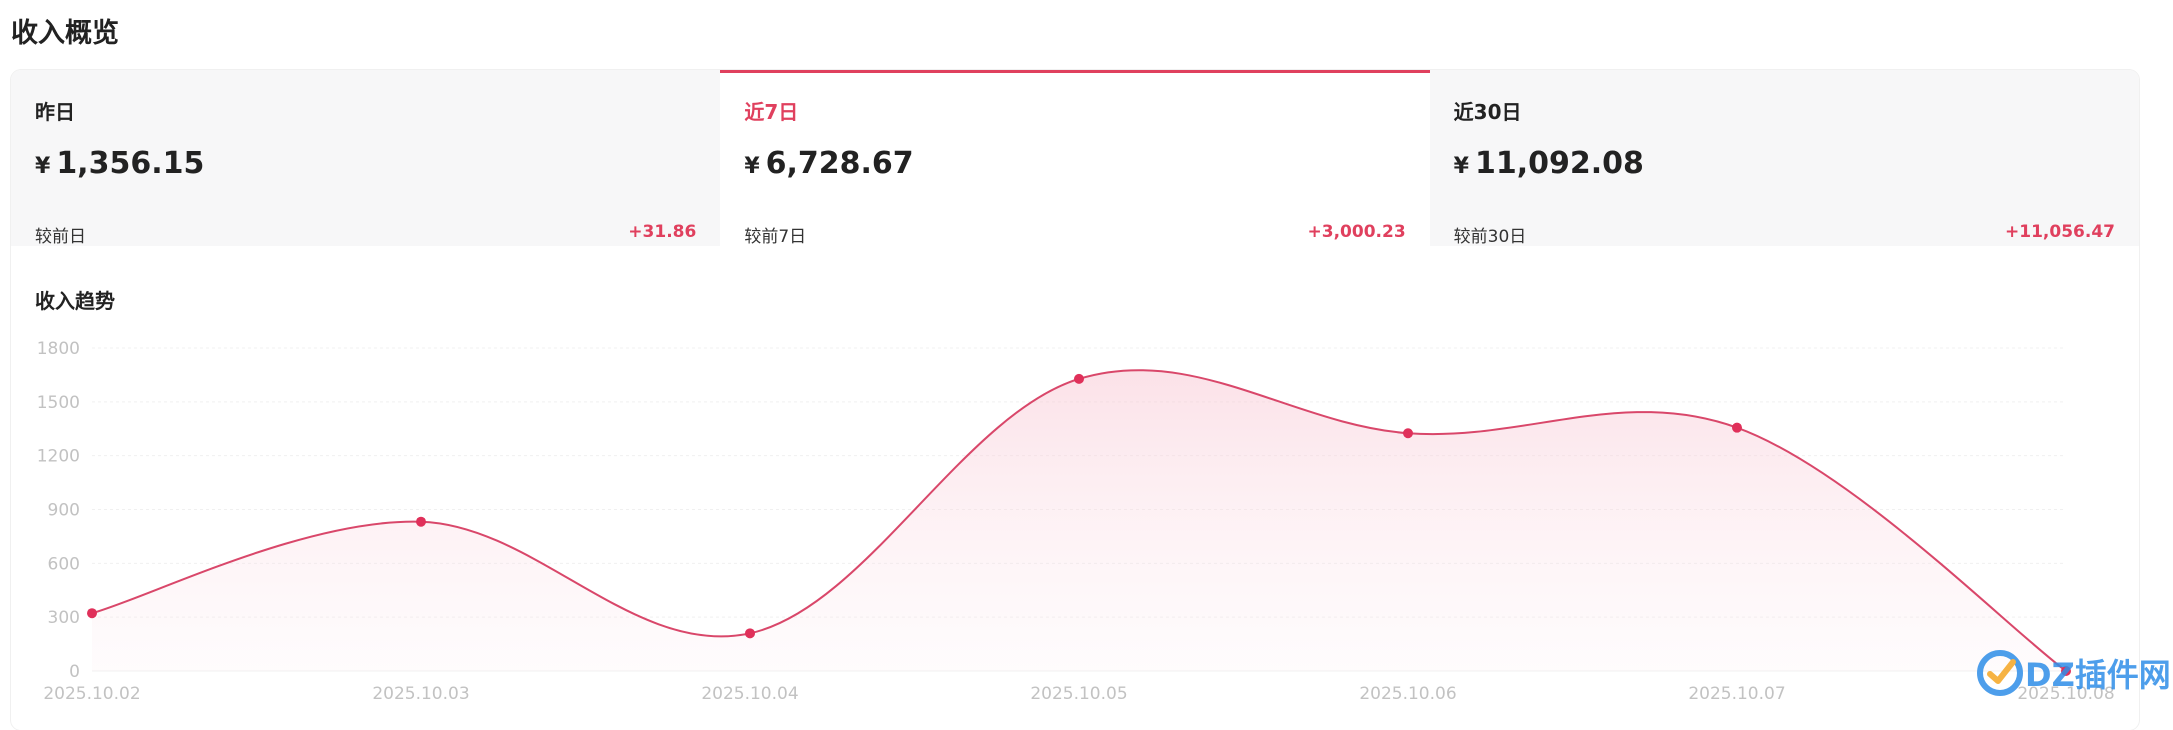  I want to click on x-tick-label: 2025.10.04, so click(749, 694).